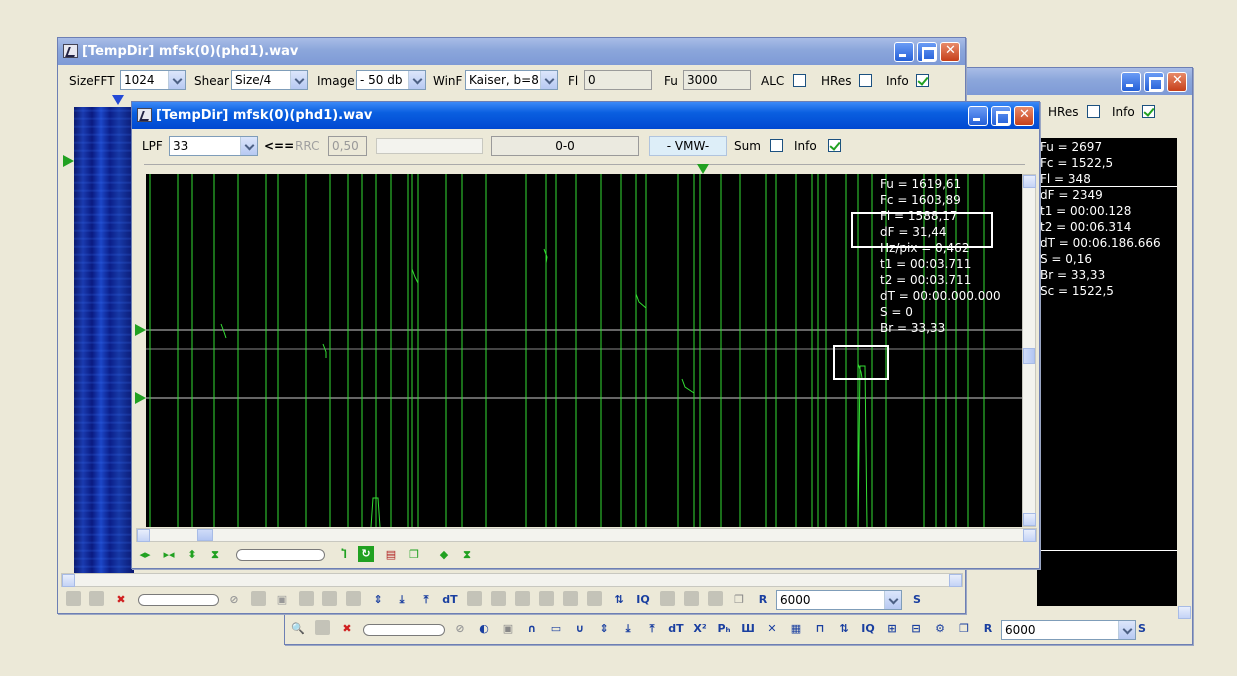  I want to click on plot-hscroll, so click(586, 535).